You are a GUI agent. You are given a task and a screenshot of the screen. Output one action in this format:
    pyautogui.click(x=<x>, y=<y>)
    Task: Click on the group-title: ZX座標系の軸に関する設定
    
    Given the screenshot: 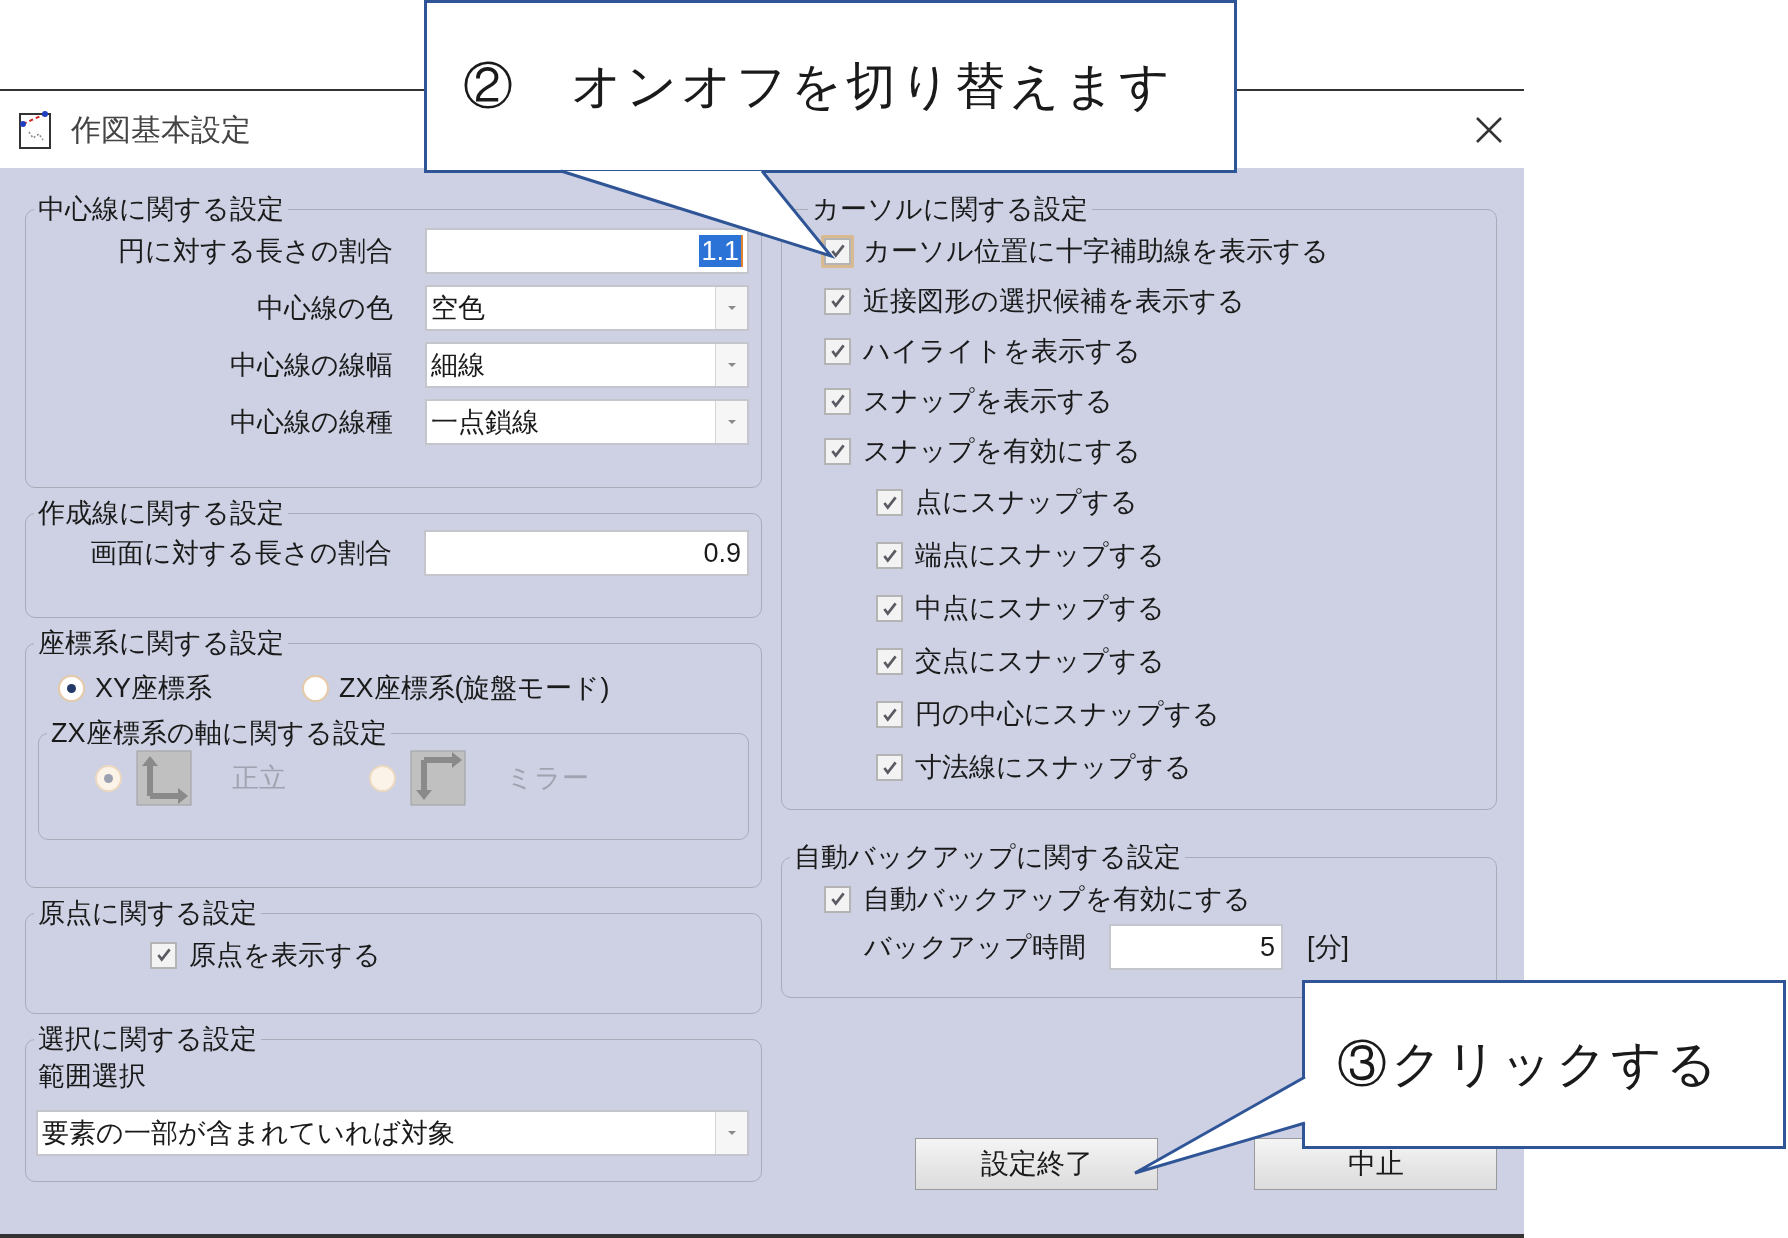 What is the action you would take?
    pyautogui.click(x=219, y=733)
    